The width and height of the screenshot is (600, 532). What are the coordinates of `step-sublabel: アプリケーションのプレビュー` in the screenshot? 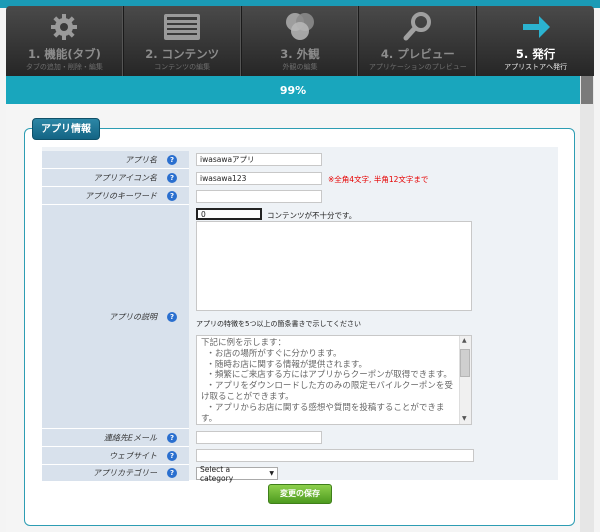 It's located at (417, 67).